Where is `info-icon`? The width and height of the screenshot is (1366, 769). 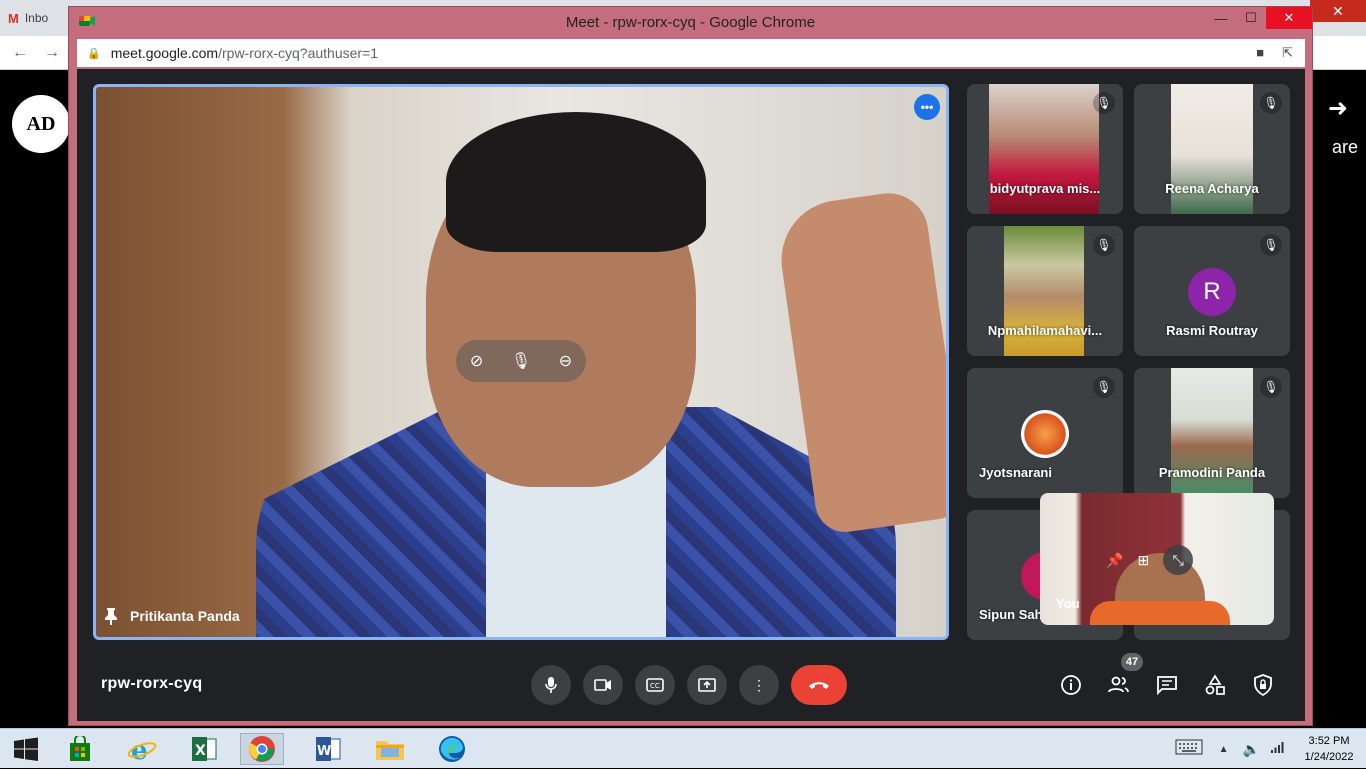
info-icon is located at coordinates (1071, 685).